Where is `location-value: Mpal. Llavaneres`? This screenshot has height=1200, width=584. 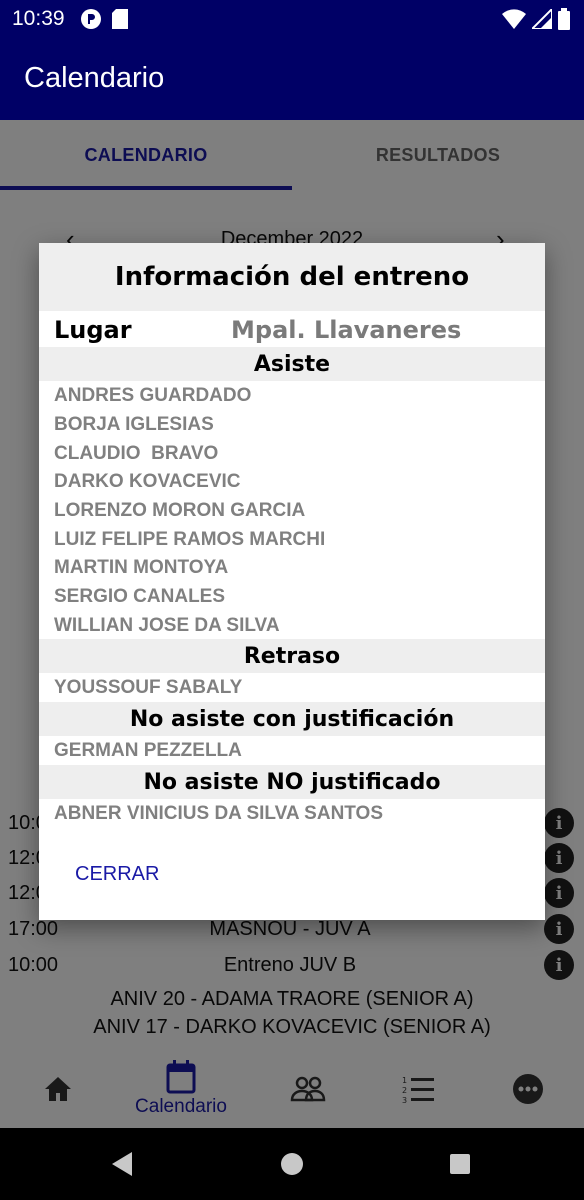
location-value: Mpal. Llavaneres is located at coordinates (346, 330).